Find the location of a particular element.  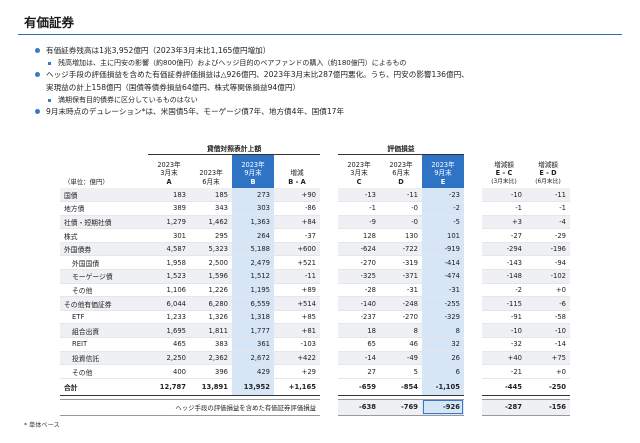

table-cell: -854 is located at coordinates (401, 386).